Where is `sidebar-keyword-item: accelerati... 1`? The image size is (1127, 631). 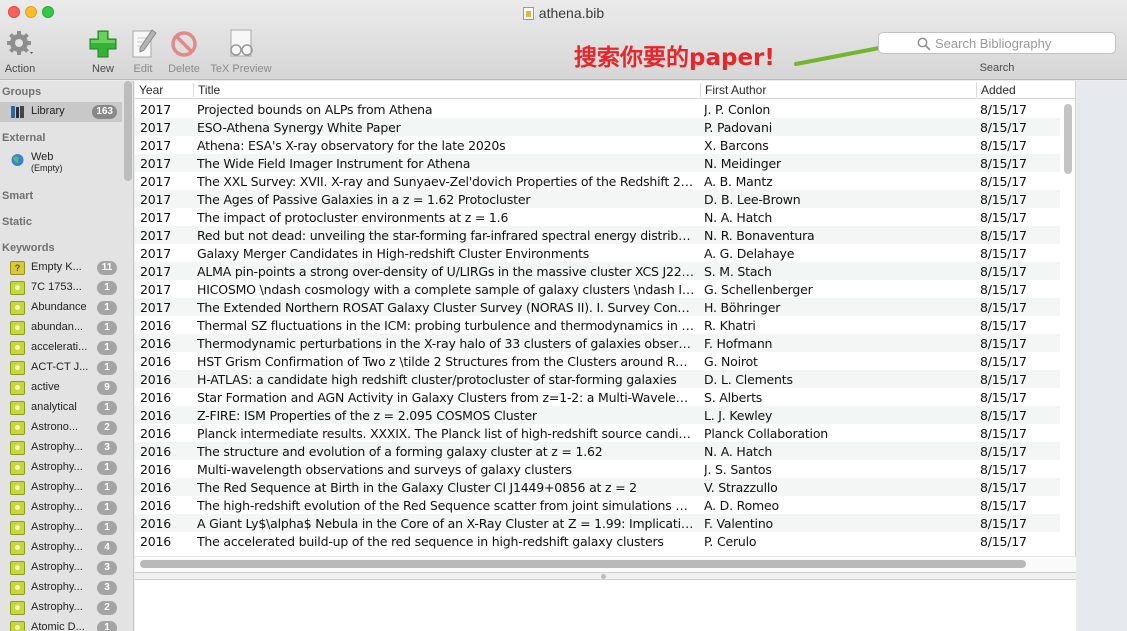
sidebar-keyword-item: accelerati... 1 is located at coordinates (61, 348).